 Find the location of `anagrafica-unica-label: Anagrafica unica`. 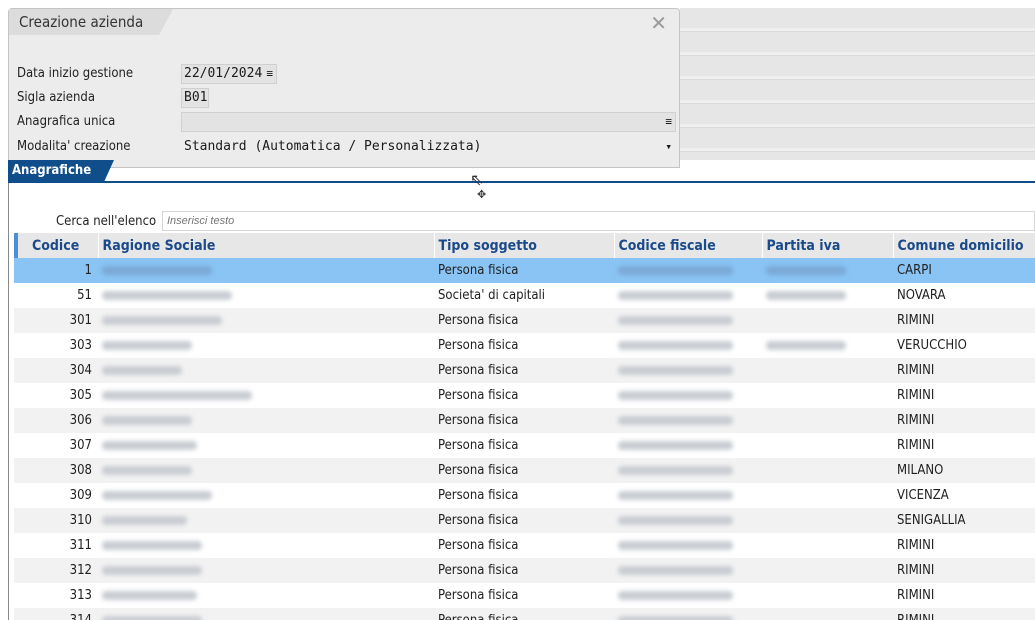

anagrafica-unica-label: Anagrafica unica is located at coordinates (66, 121).